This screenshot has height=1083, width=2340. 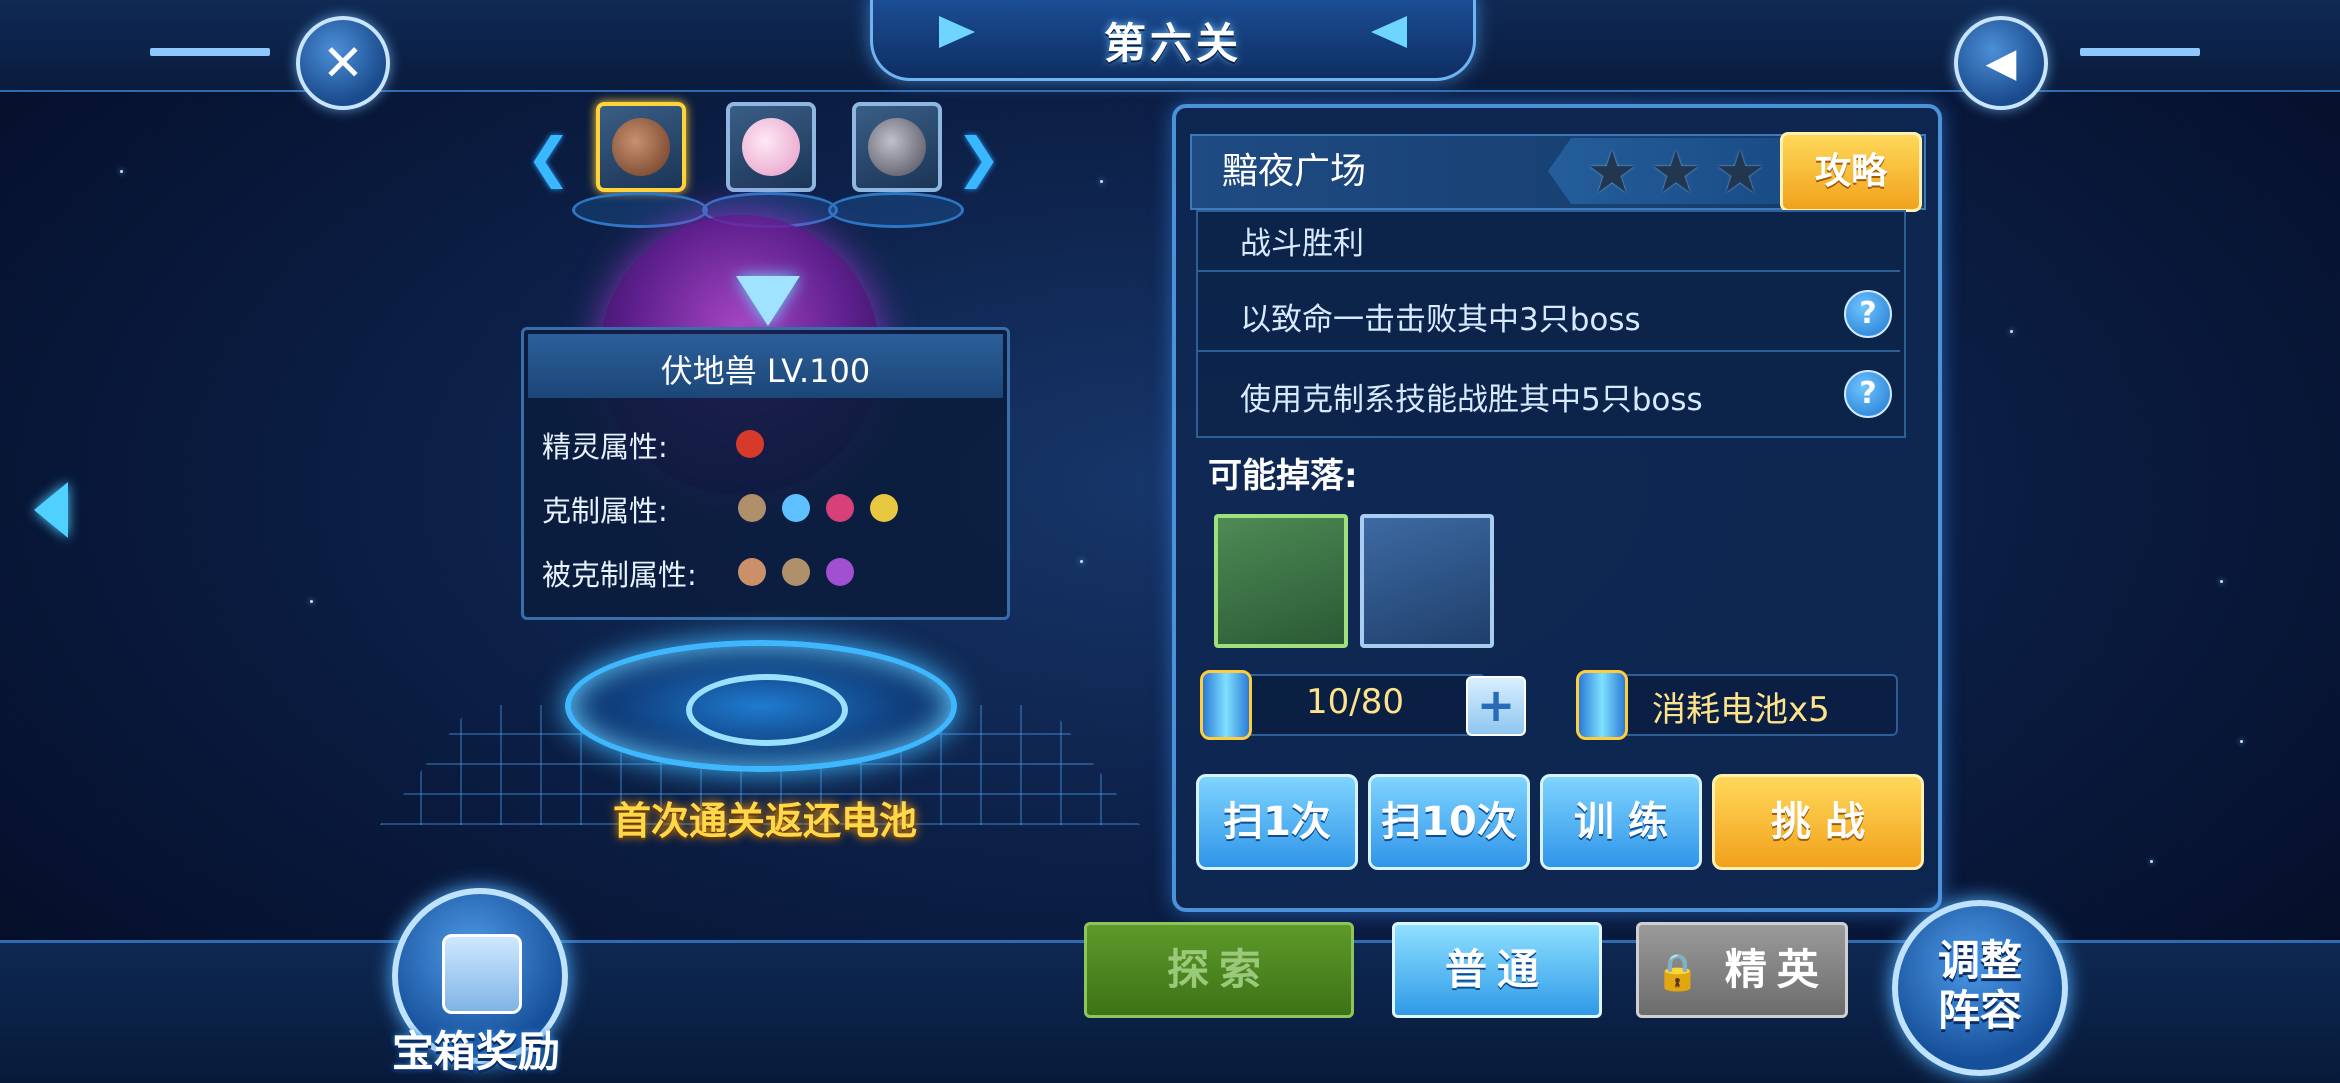 I want to click on info-toggle-triangle-icon, so click(x=768, y=301).